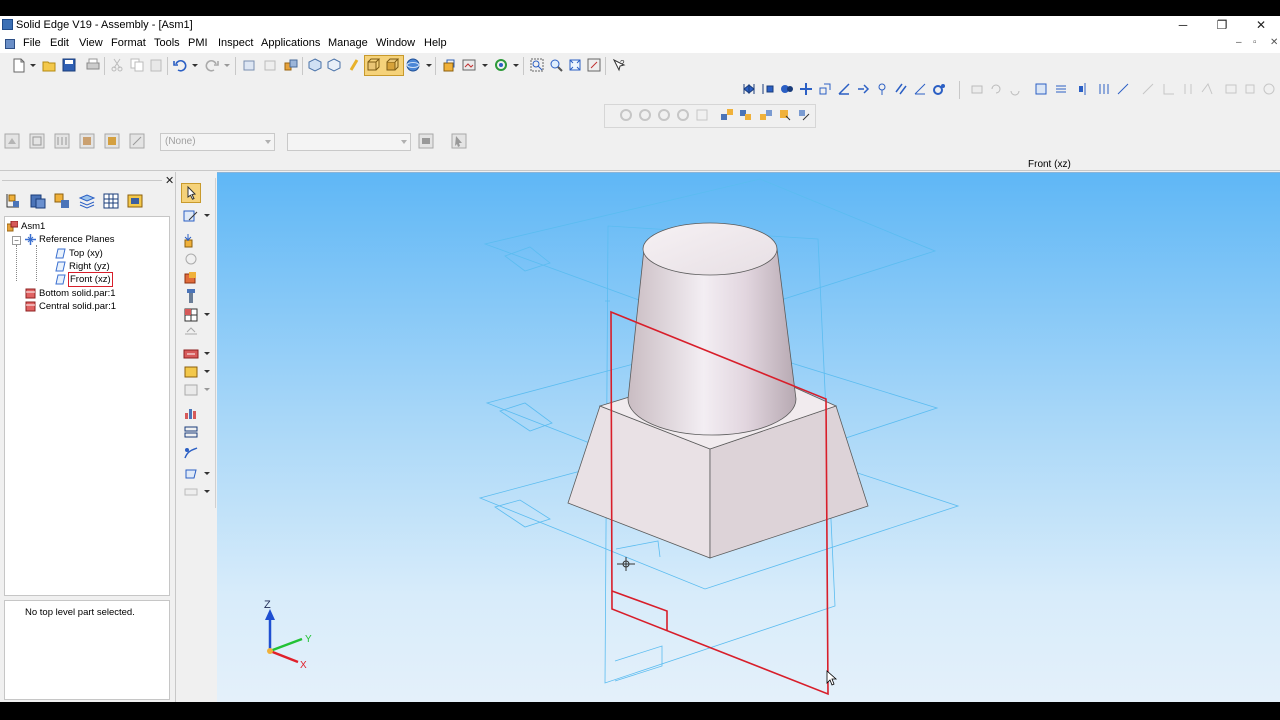 The image size is (1280, 720). Describe the element at coordinates (684, 116) in the screenshot. I see `disabled-gear-4-icon` at that location.